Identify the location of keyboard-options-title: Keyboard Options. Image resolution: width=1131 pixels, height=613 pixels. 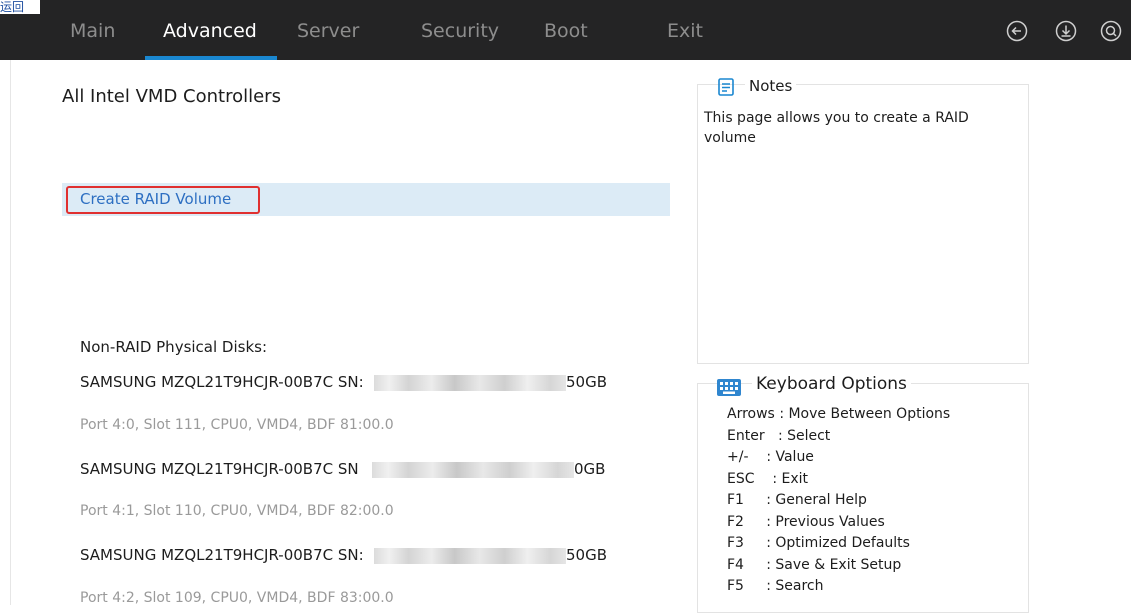
(831, 384).